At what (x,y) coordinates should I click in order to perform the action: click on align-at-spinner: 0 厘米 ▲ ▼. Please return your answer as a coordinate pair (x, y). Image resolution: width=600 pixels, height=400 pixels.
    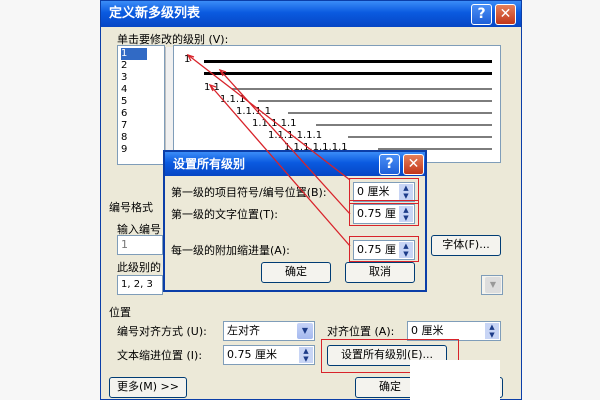
    Looking at the image, I should click on (454, 331).